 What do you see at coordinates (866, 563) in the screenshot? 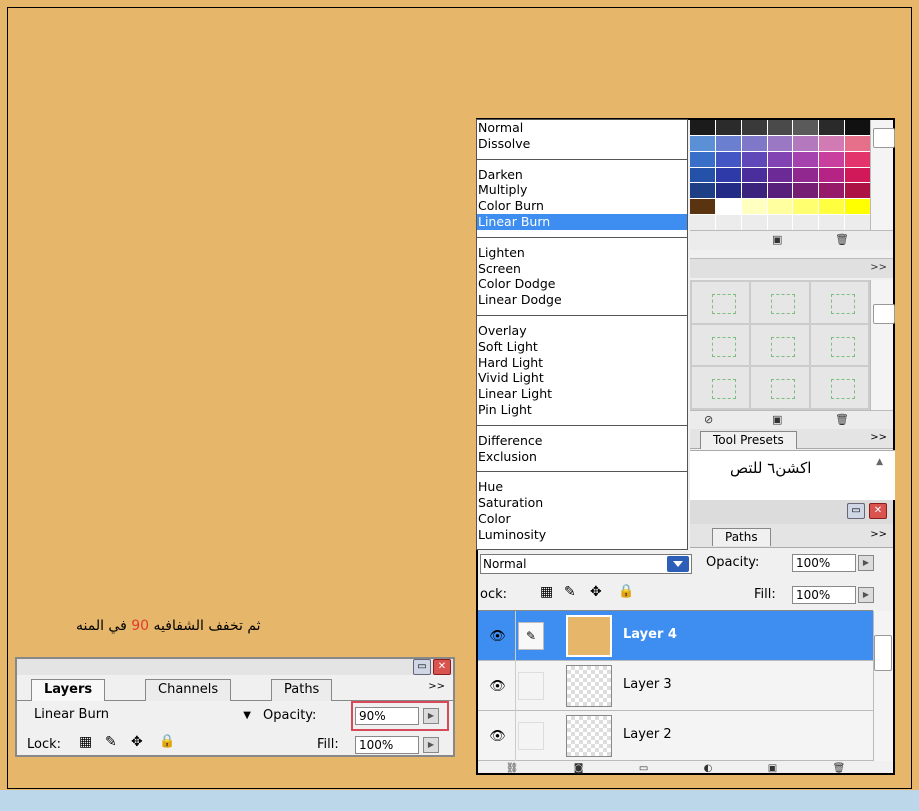
I see `opacity-slider-button: ▶` at bounding box center [866, 563].